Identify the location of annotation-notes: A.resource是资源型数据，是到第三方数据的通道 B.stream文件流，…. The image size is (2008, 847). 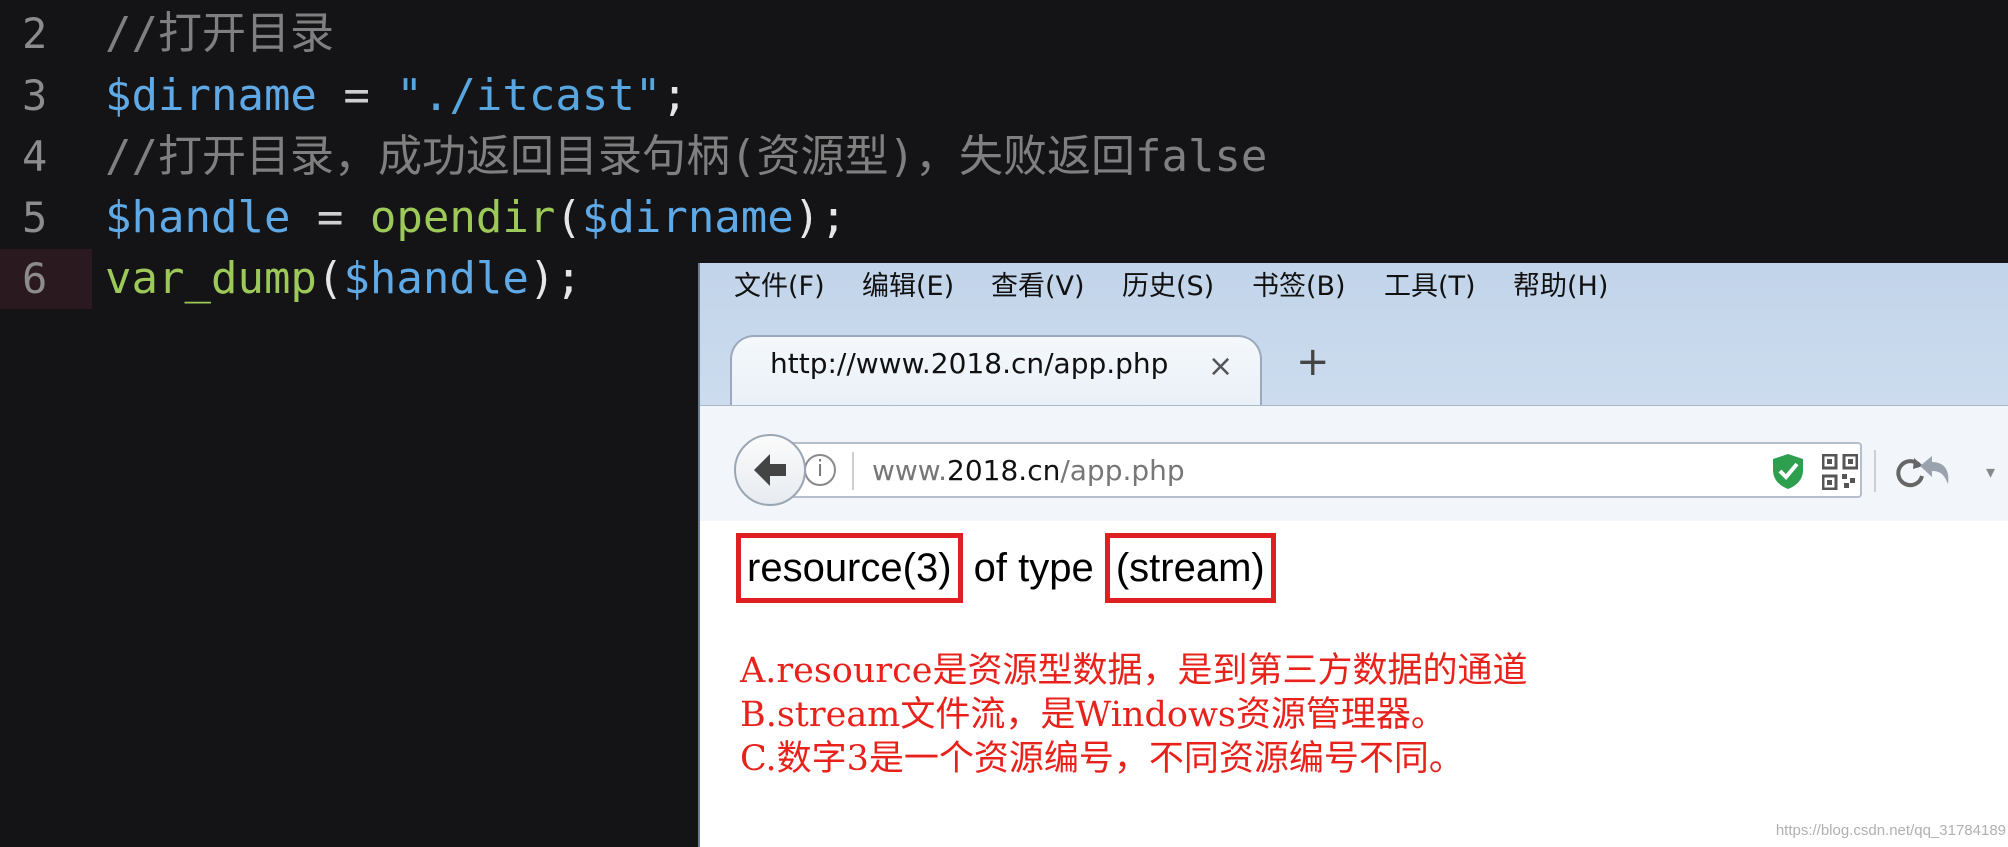
(1133, 715).